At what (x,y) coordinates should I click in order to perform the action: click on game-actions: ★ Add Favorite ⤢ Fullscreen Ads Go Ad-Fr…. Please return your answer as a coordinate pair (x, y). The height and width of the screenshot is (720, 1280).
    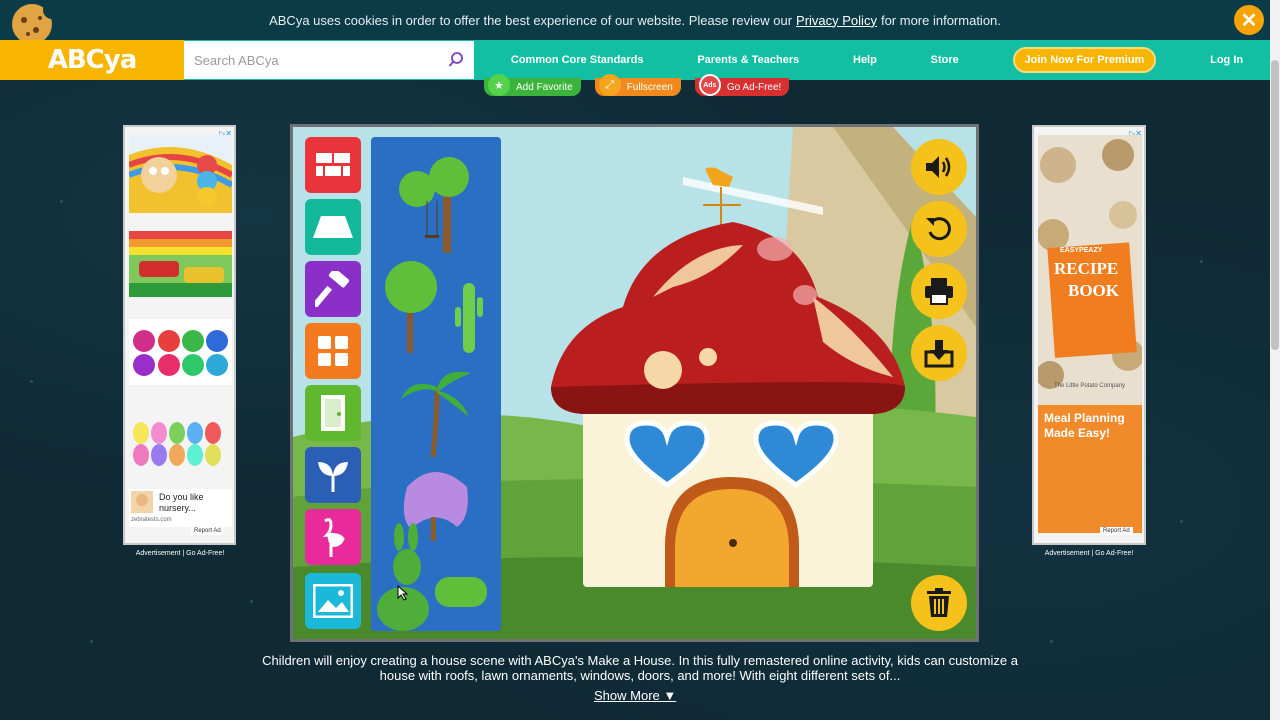
    Looking at the image, I should click on (637, 85).